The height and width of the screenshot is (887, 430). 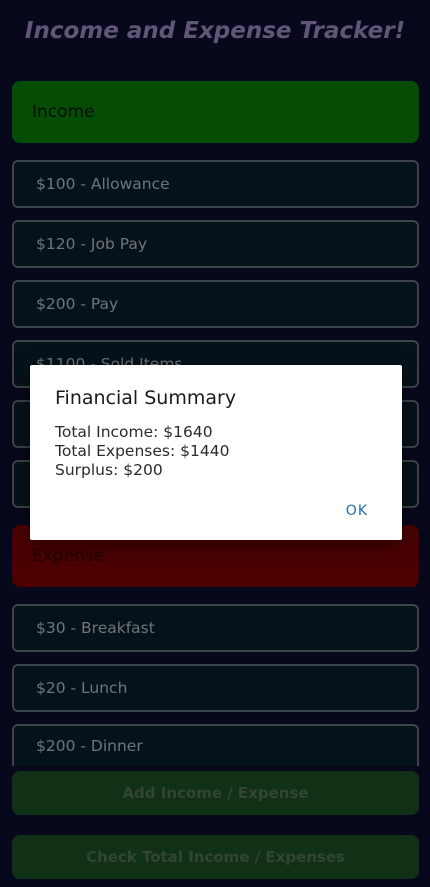 I want to click on dialog-title: Financial Summary, so click(x=146, y=398).